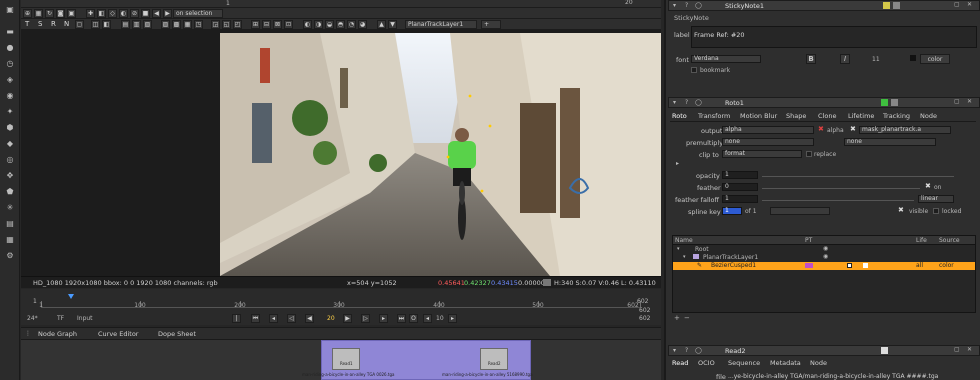 Image resolution: width=980 pixels, height=380 pixels. Describe the element at coordinates (177, 334) in the screenshot. I see `tab-dope-sheet: Dope Sheet` at that location.